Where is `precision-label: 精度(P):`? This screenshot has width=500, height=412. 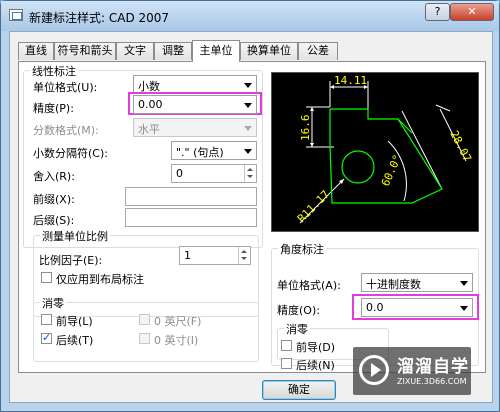 precision-label: 精度(P): is located at coordinates (53, 108).